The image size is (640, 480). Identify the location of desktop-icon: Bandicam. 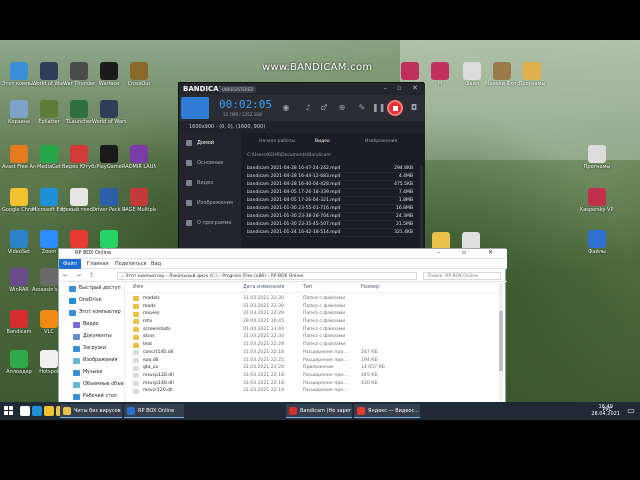
(19, 322).